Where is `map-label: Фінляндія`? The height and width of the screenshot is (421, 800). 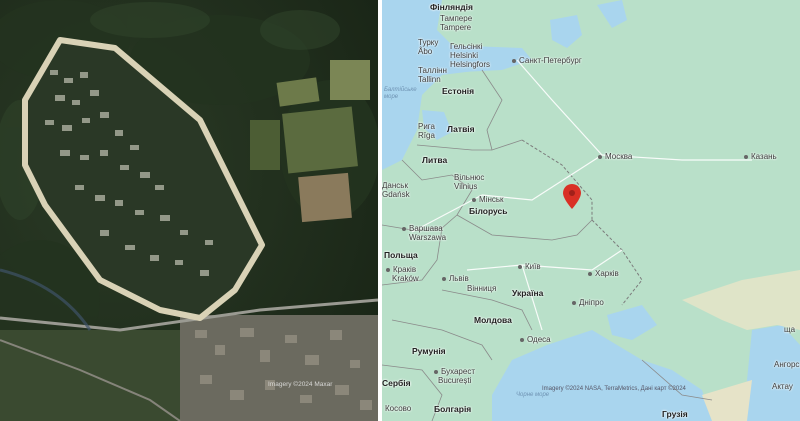
map-label: Фінляндія is located at coordinates (451, 7).